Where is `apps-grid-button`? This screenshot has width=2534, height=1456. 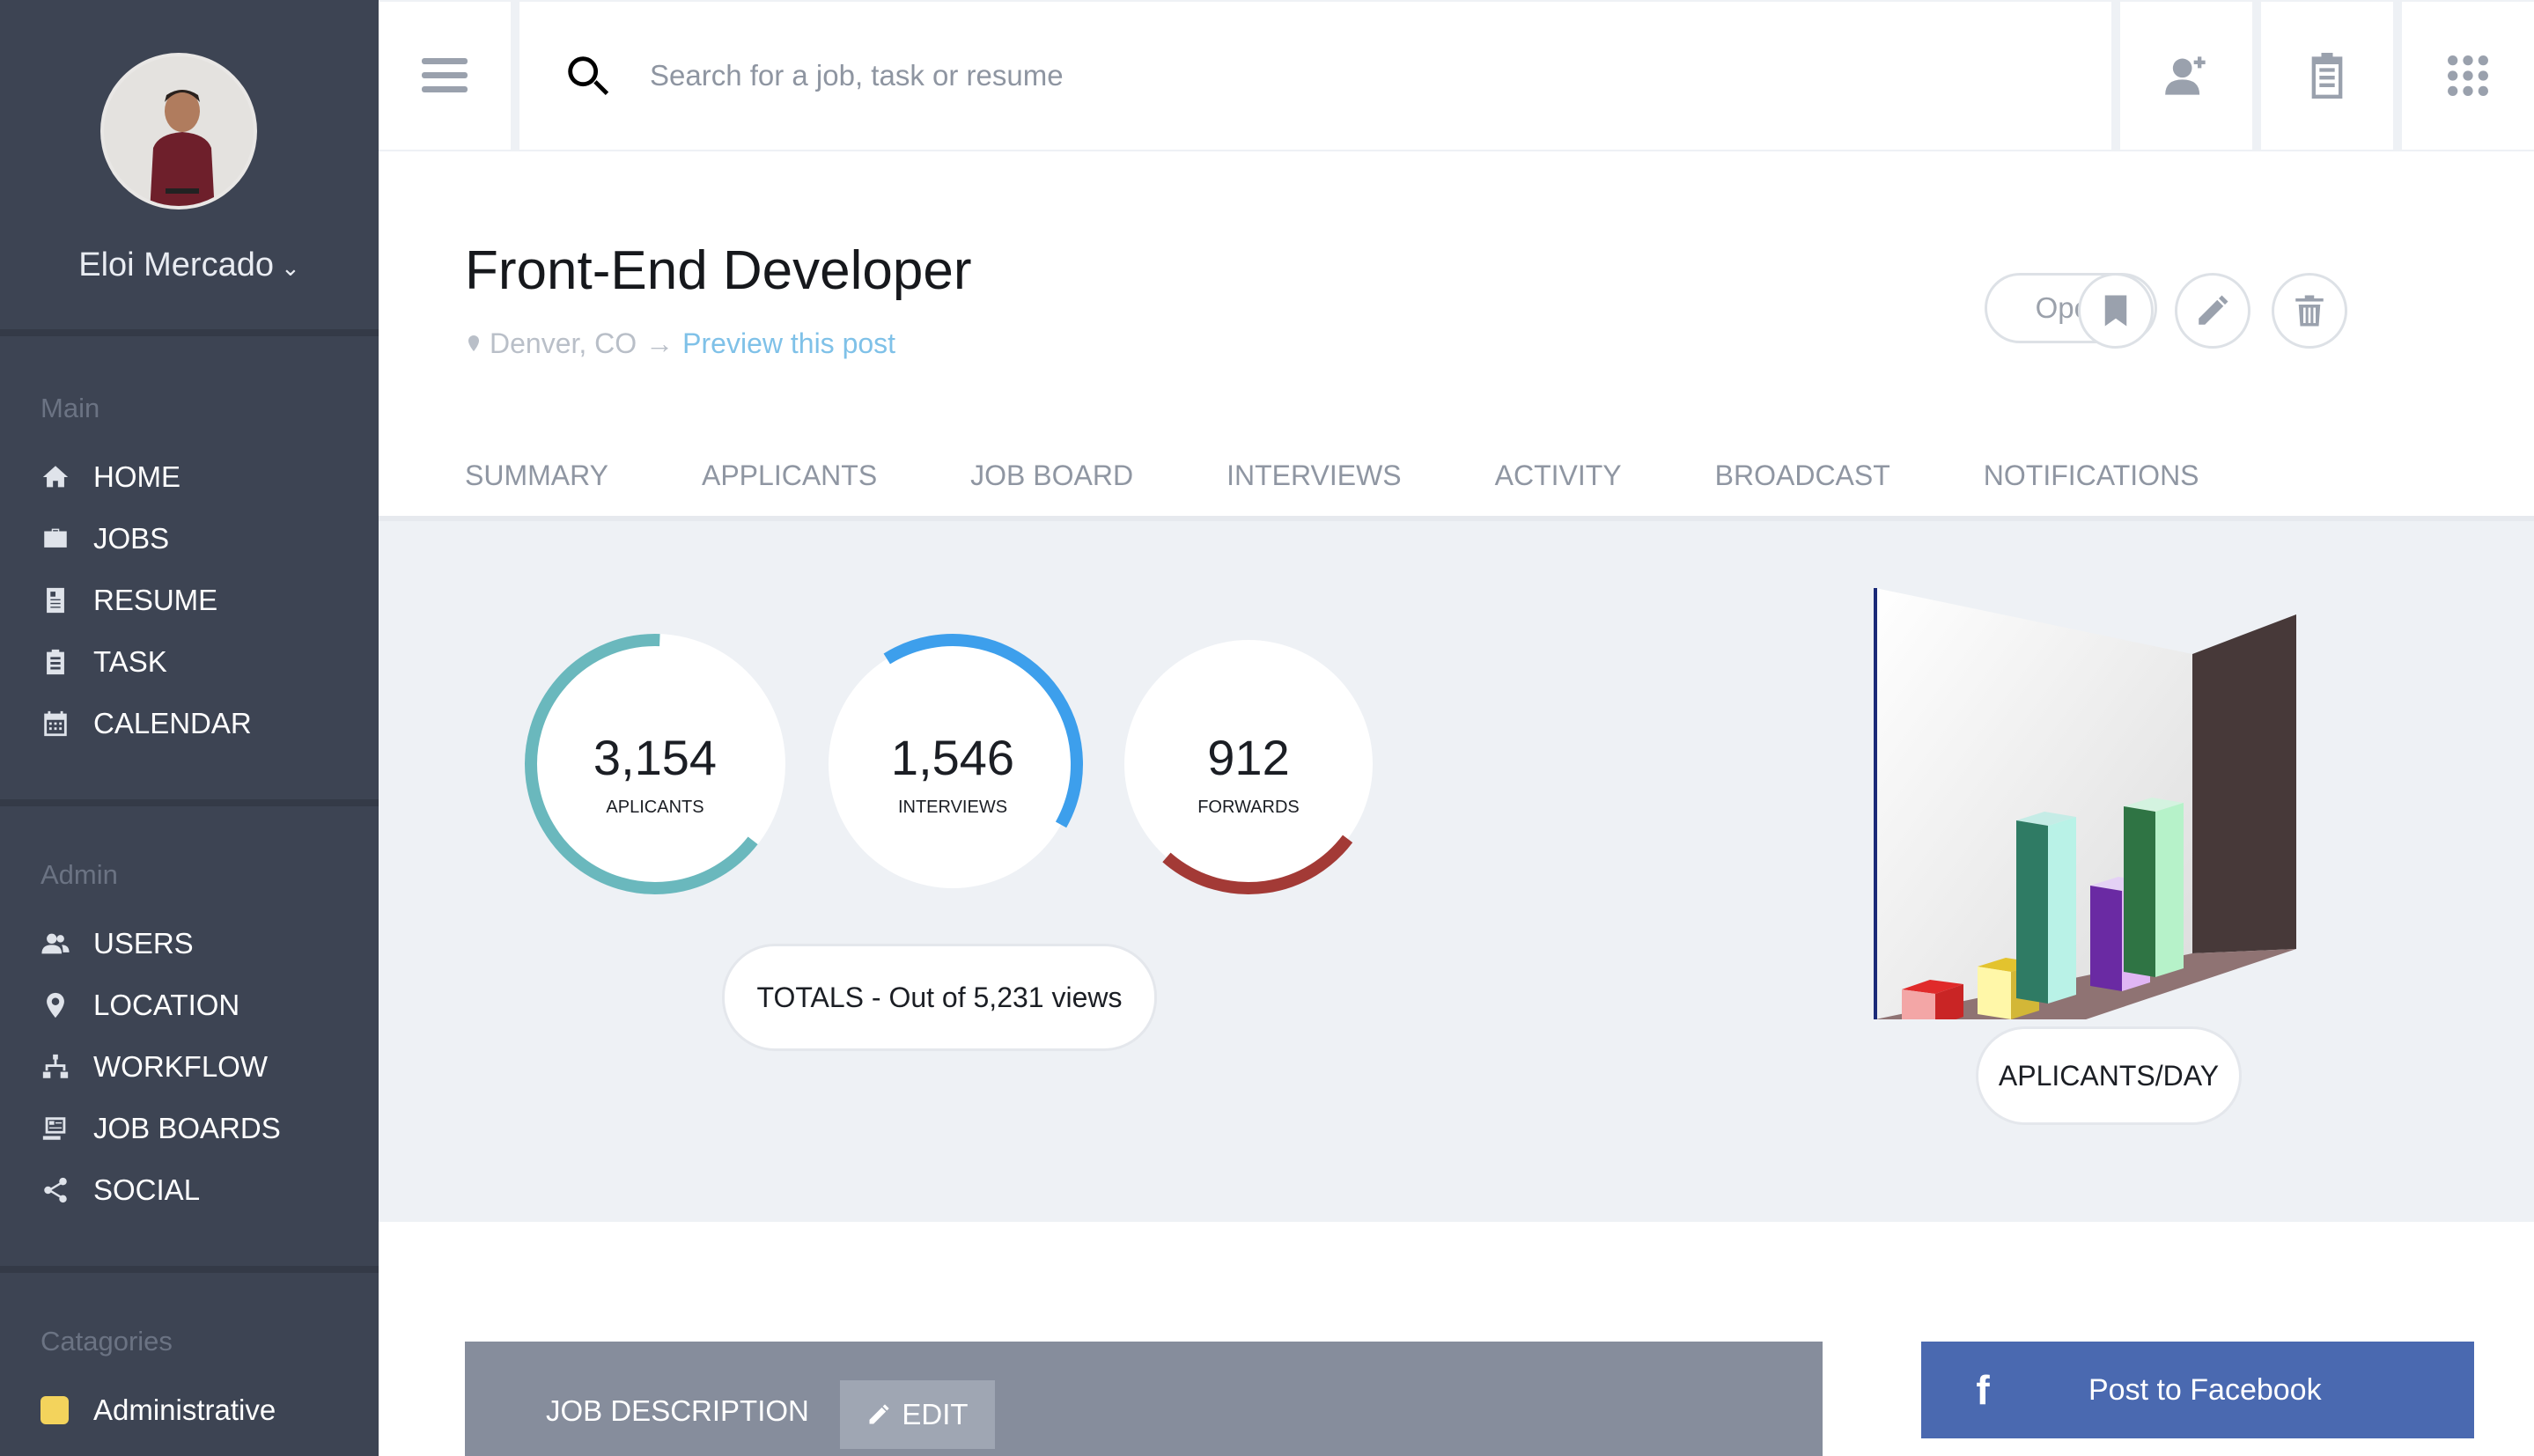 apps-grid-button is located at coordinates (2468, 76).